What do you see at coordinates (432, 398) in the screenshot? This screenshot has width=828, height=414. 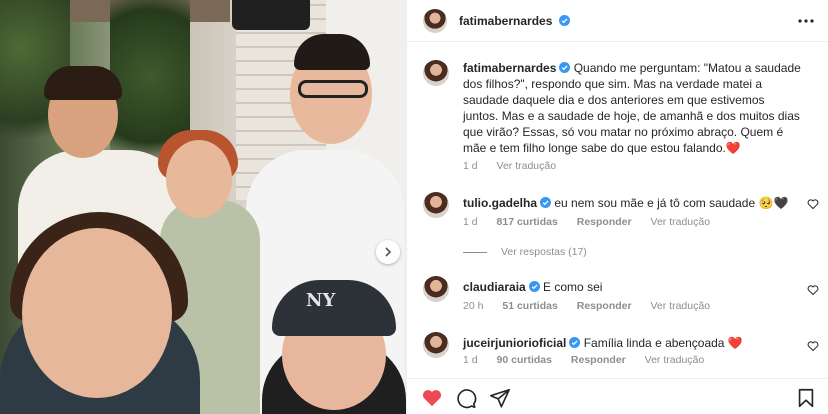 I see `heart-icon` at bounding box center [432, 398].